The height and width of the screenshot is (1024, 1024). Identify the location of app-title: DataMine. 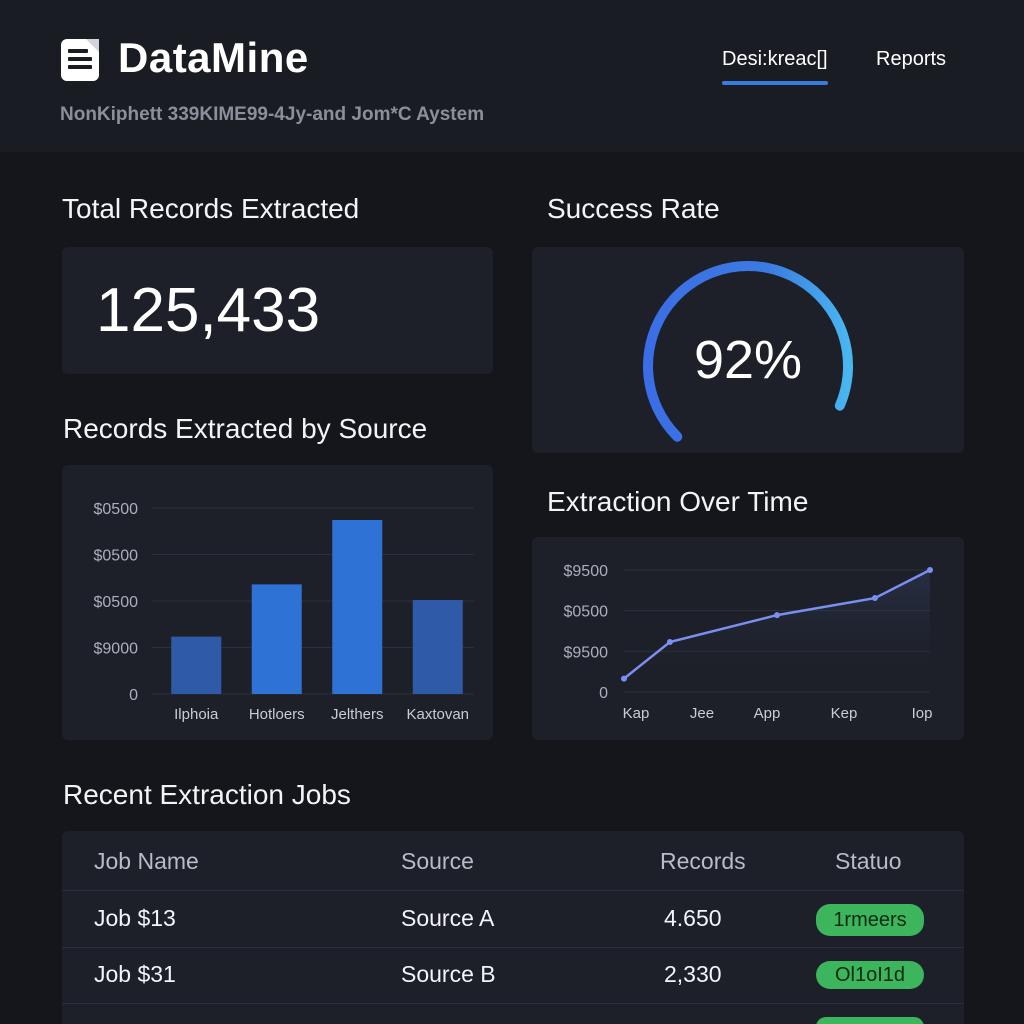
(213, 57).